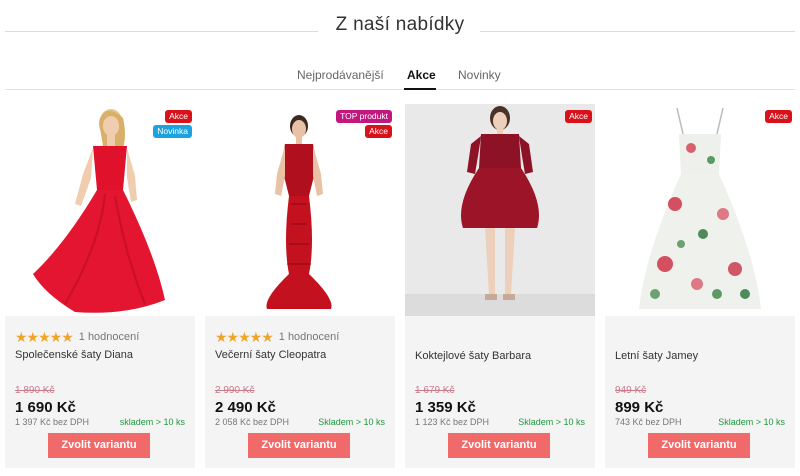 The width and height of the screenshot is (800, 476). What do you see at coordinates (52, 422) in the screenshot?
I see `price-without-vat: 1 397 Kč bez DPH` at bounding box center [52, 422].